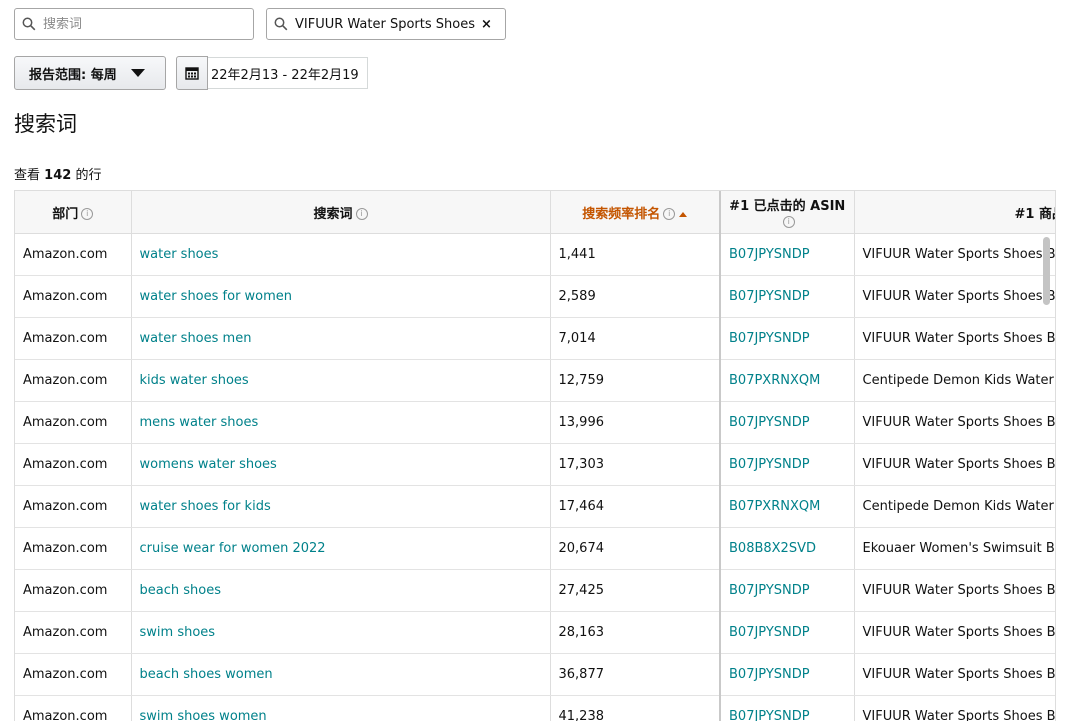  I want to click on search-term-filter, so click(134, 24).